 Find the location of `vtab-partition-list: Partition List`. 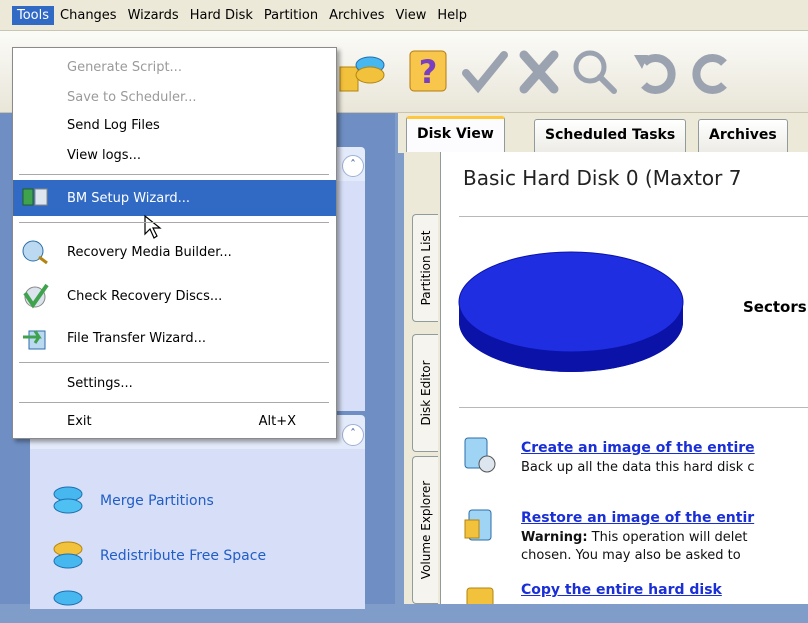

vtab-partition-list: Partition List is located at coordinates (425, 268).